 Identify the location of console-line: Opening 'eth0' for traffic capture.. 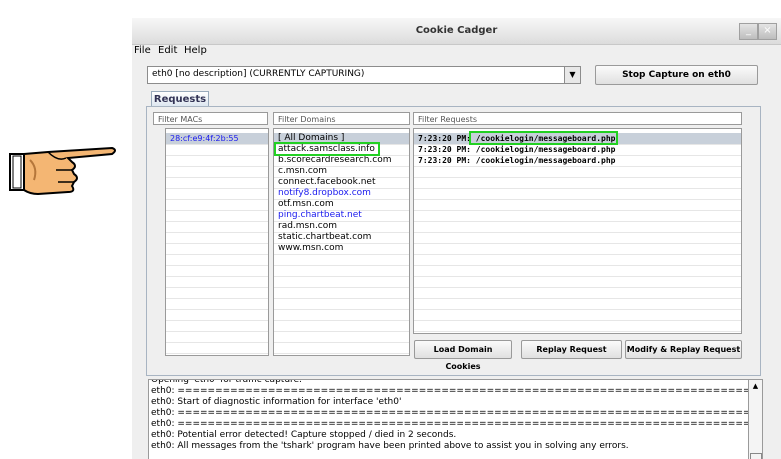
(226, 382).